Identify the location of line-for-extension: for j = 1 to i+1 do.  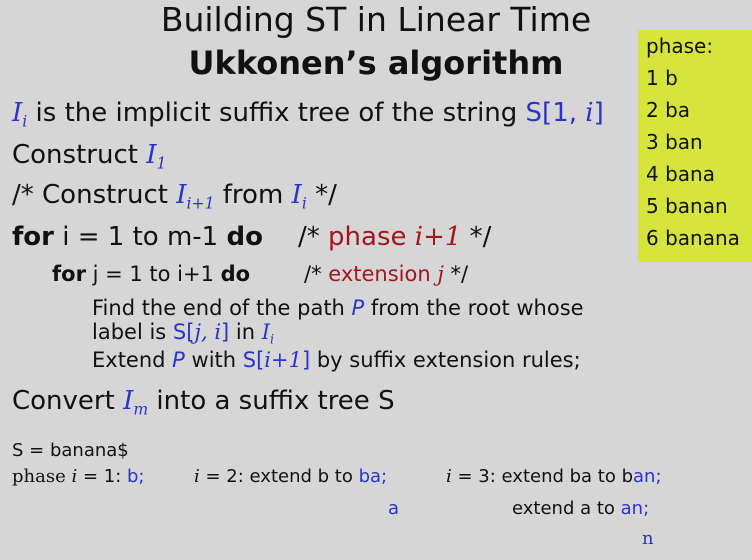
(151, 274).